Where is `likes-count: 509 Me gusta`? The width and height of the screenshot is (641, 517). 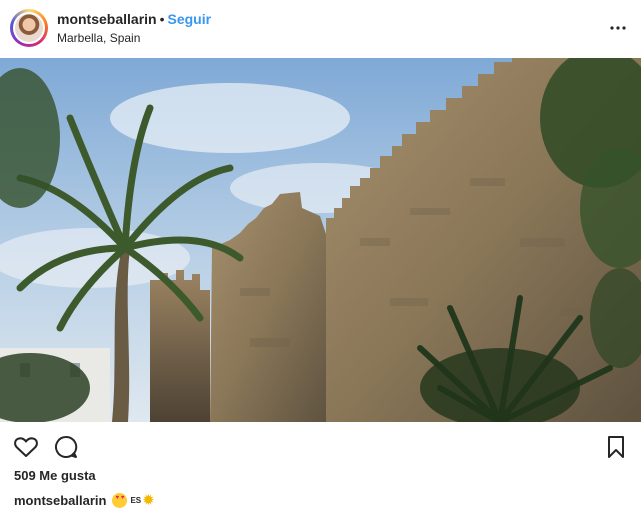 likes-count: 509 Me gusta is located at coordinates (55, 475).